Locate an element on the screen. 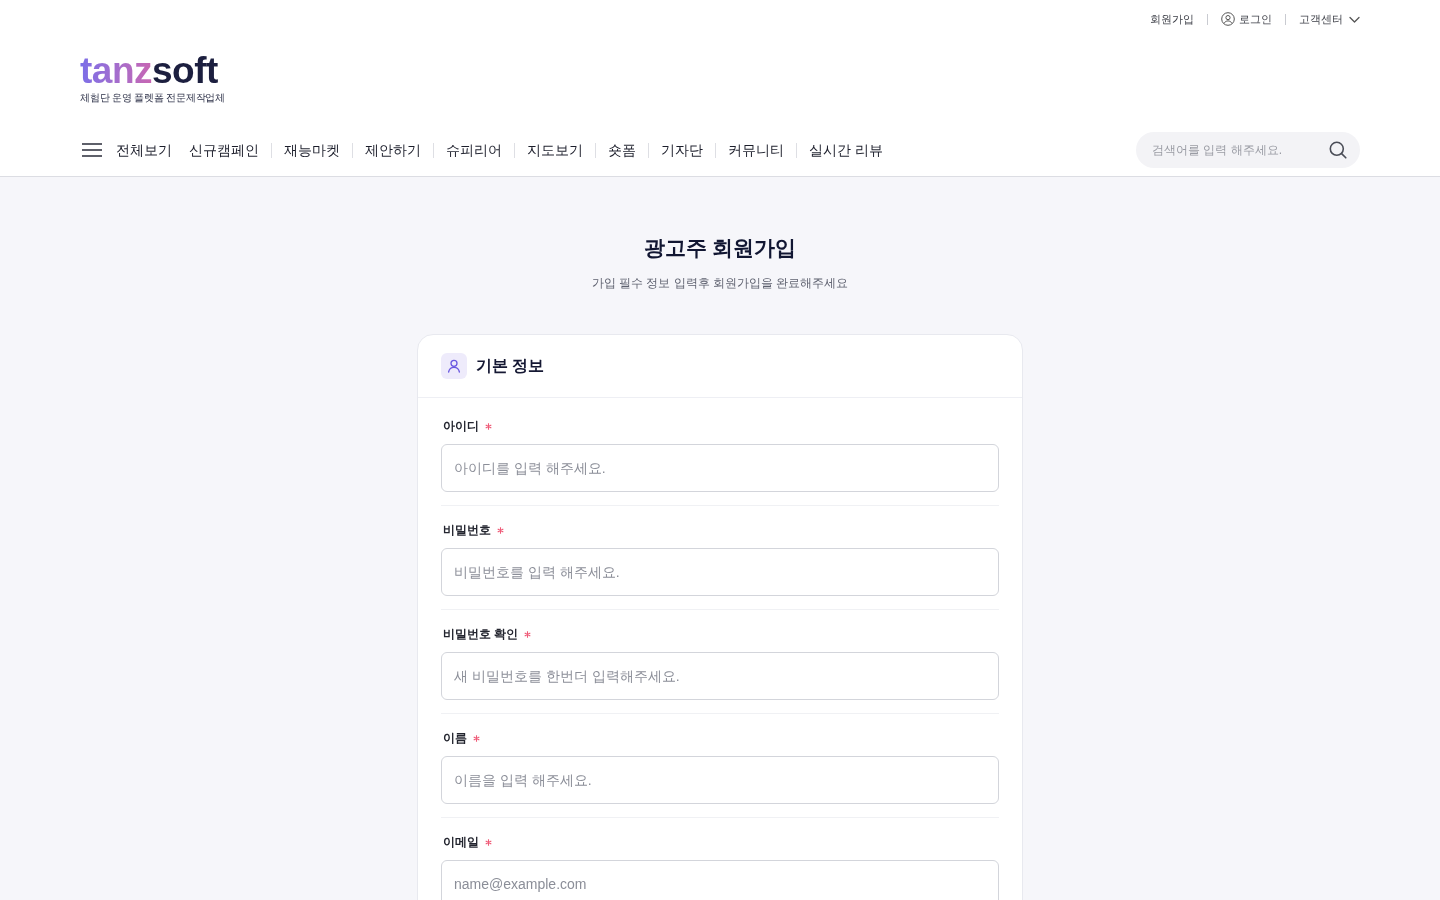 The width and height of the screenshot is (1440, 900). section-title: 기본 정보 is located at coordinates (510, 366).